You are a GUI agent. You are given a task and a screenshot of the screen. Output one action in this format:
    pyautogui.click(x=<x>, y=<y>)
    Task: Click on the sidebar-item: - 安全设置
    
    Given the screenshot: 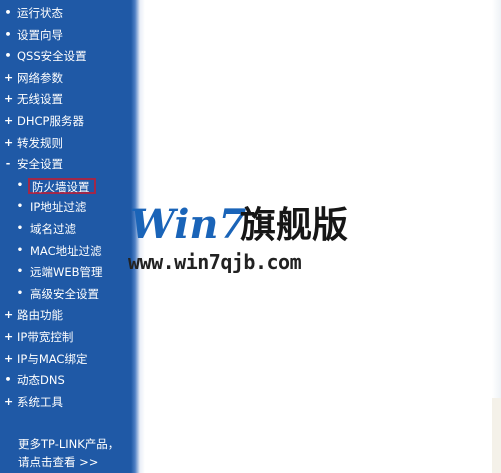 What is the action you would take?
    pyautogui.click(x=65, y=164)
    